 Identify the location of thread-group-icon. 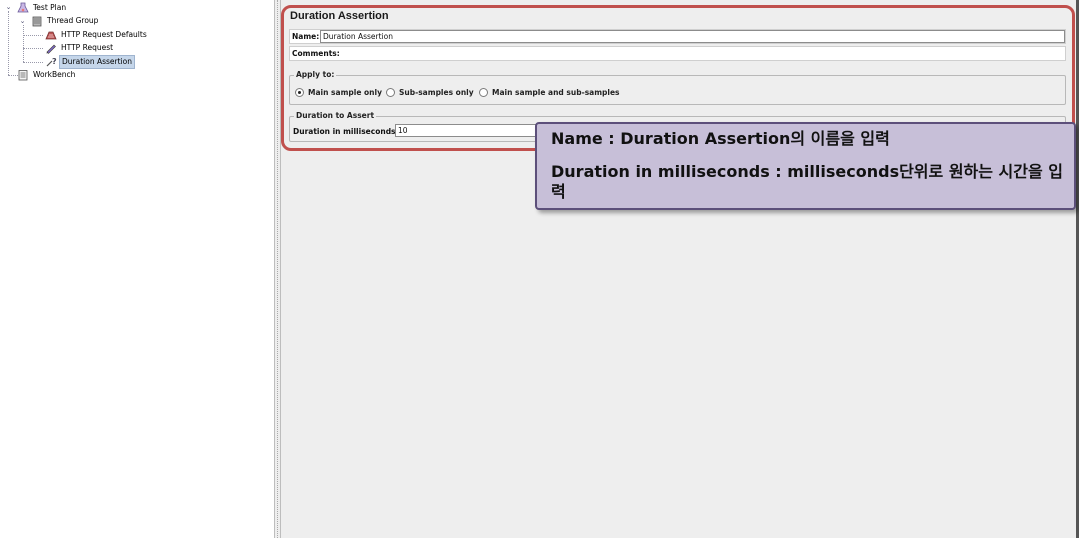
(37, 21).